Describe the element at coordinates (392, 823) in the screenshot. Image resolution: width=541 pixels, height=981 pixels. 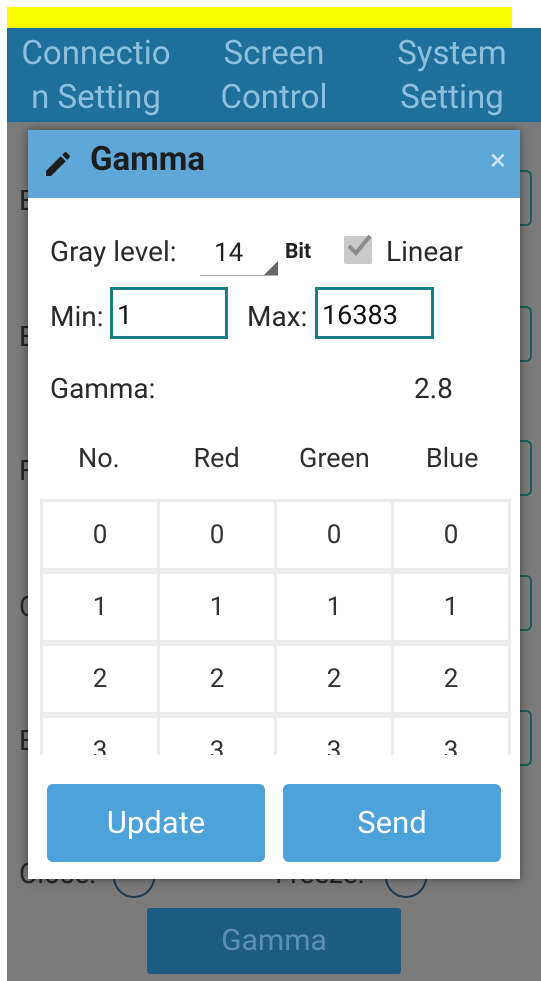
I see `send-button: Send` at that location.